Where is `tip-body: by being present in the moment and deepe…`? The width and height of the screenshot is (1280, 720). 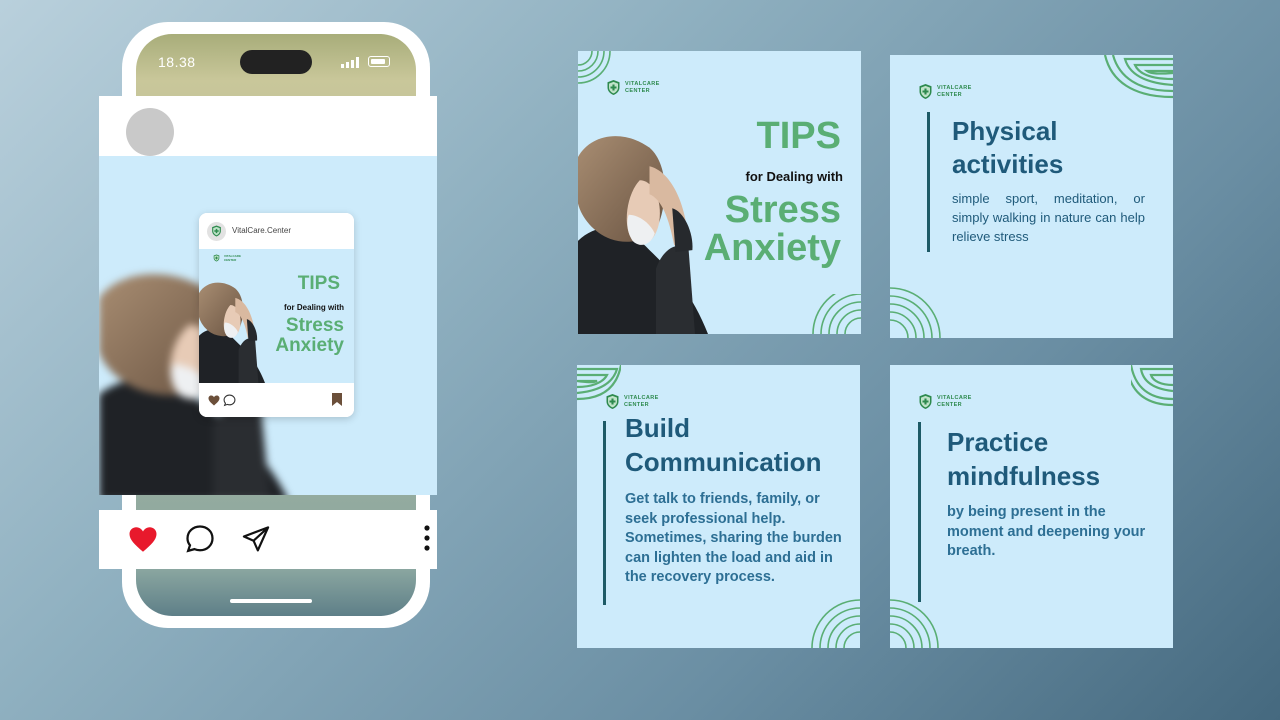
tip-body: by being present in the moment and deepe… is located at coordinates (1046, 531).